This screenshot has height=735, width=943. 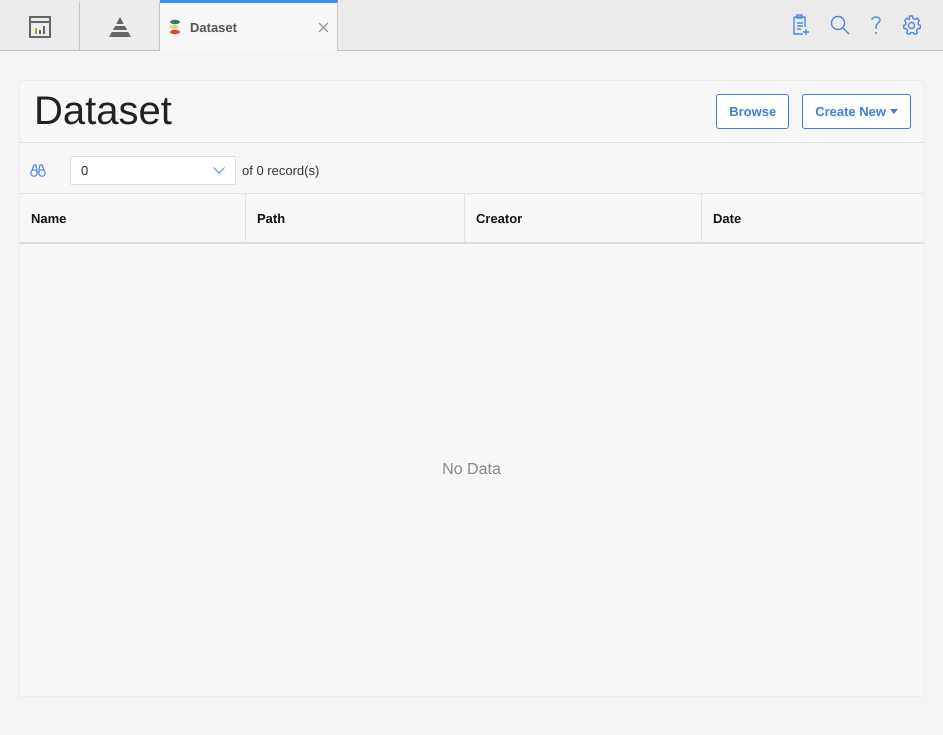 What do you see at coordinates (175, 27) in the screenshot?
I see `dataset-icon` at bounding box center [175, 27].